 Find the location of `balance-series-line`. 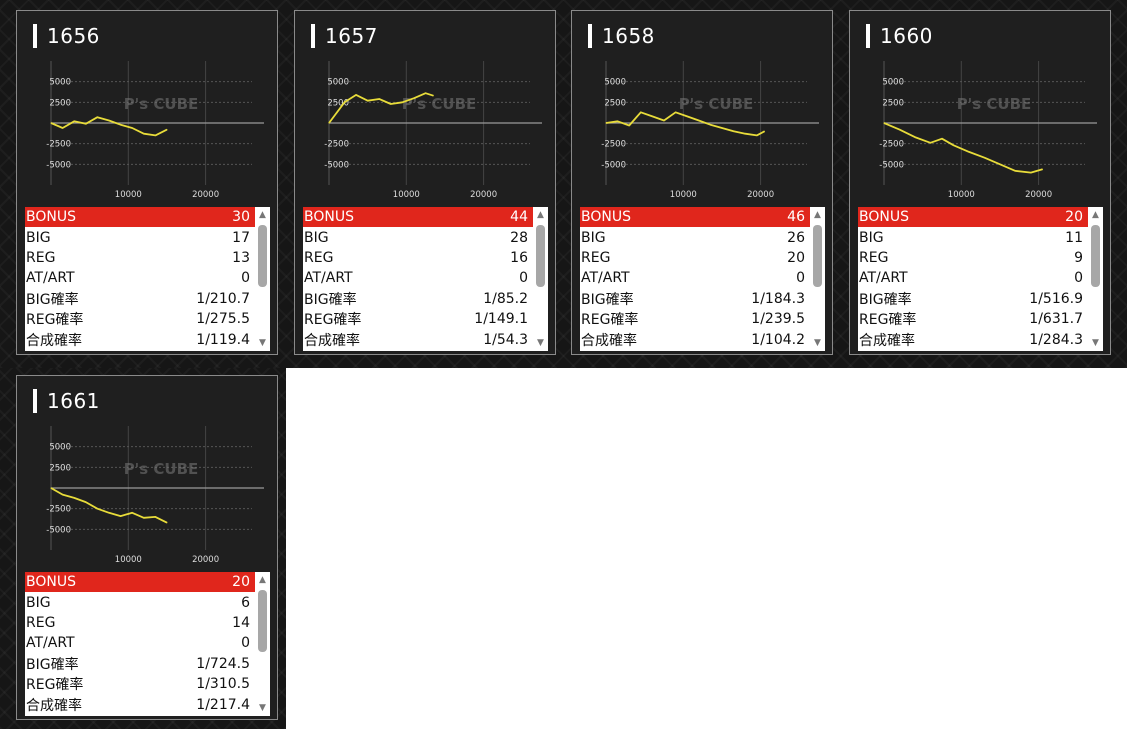

balance-series-line is located at coordinates (685, 124).